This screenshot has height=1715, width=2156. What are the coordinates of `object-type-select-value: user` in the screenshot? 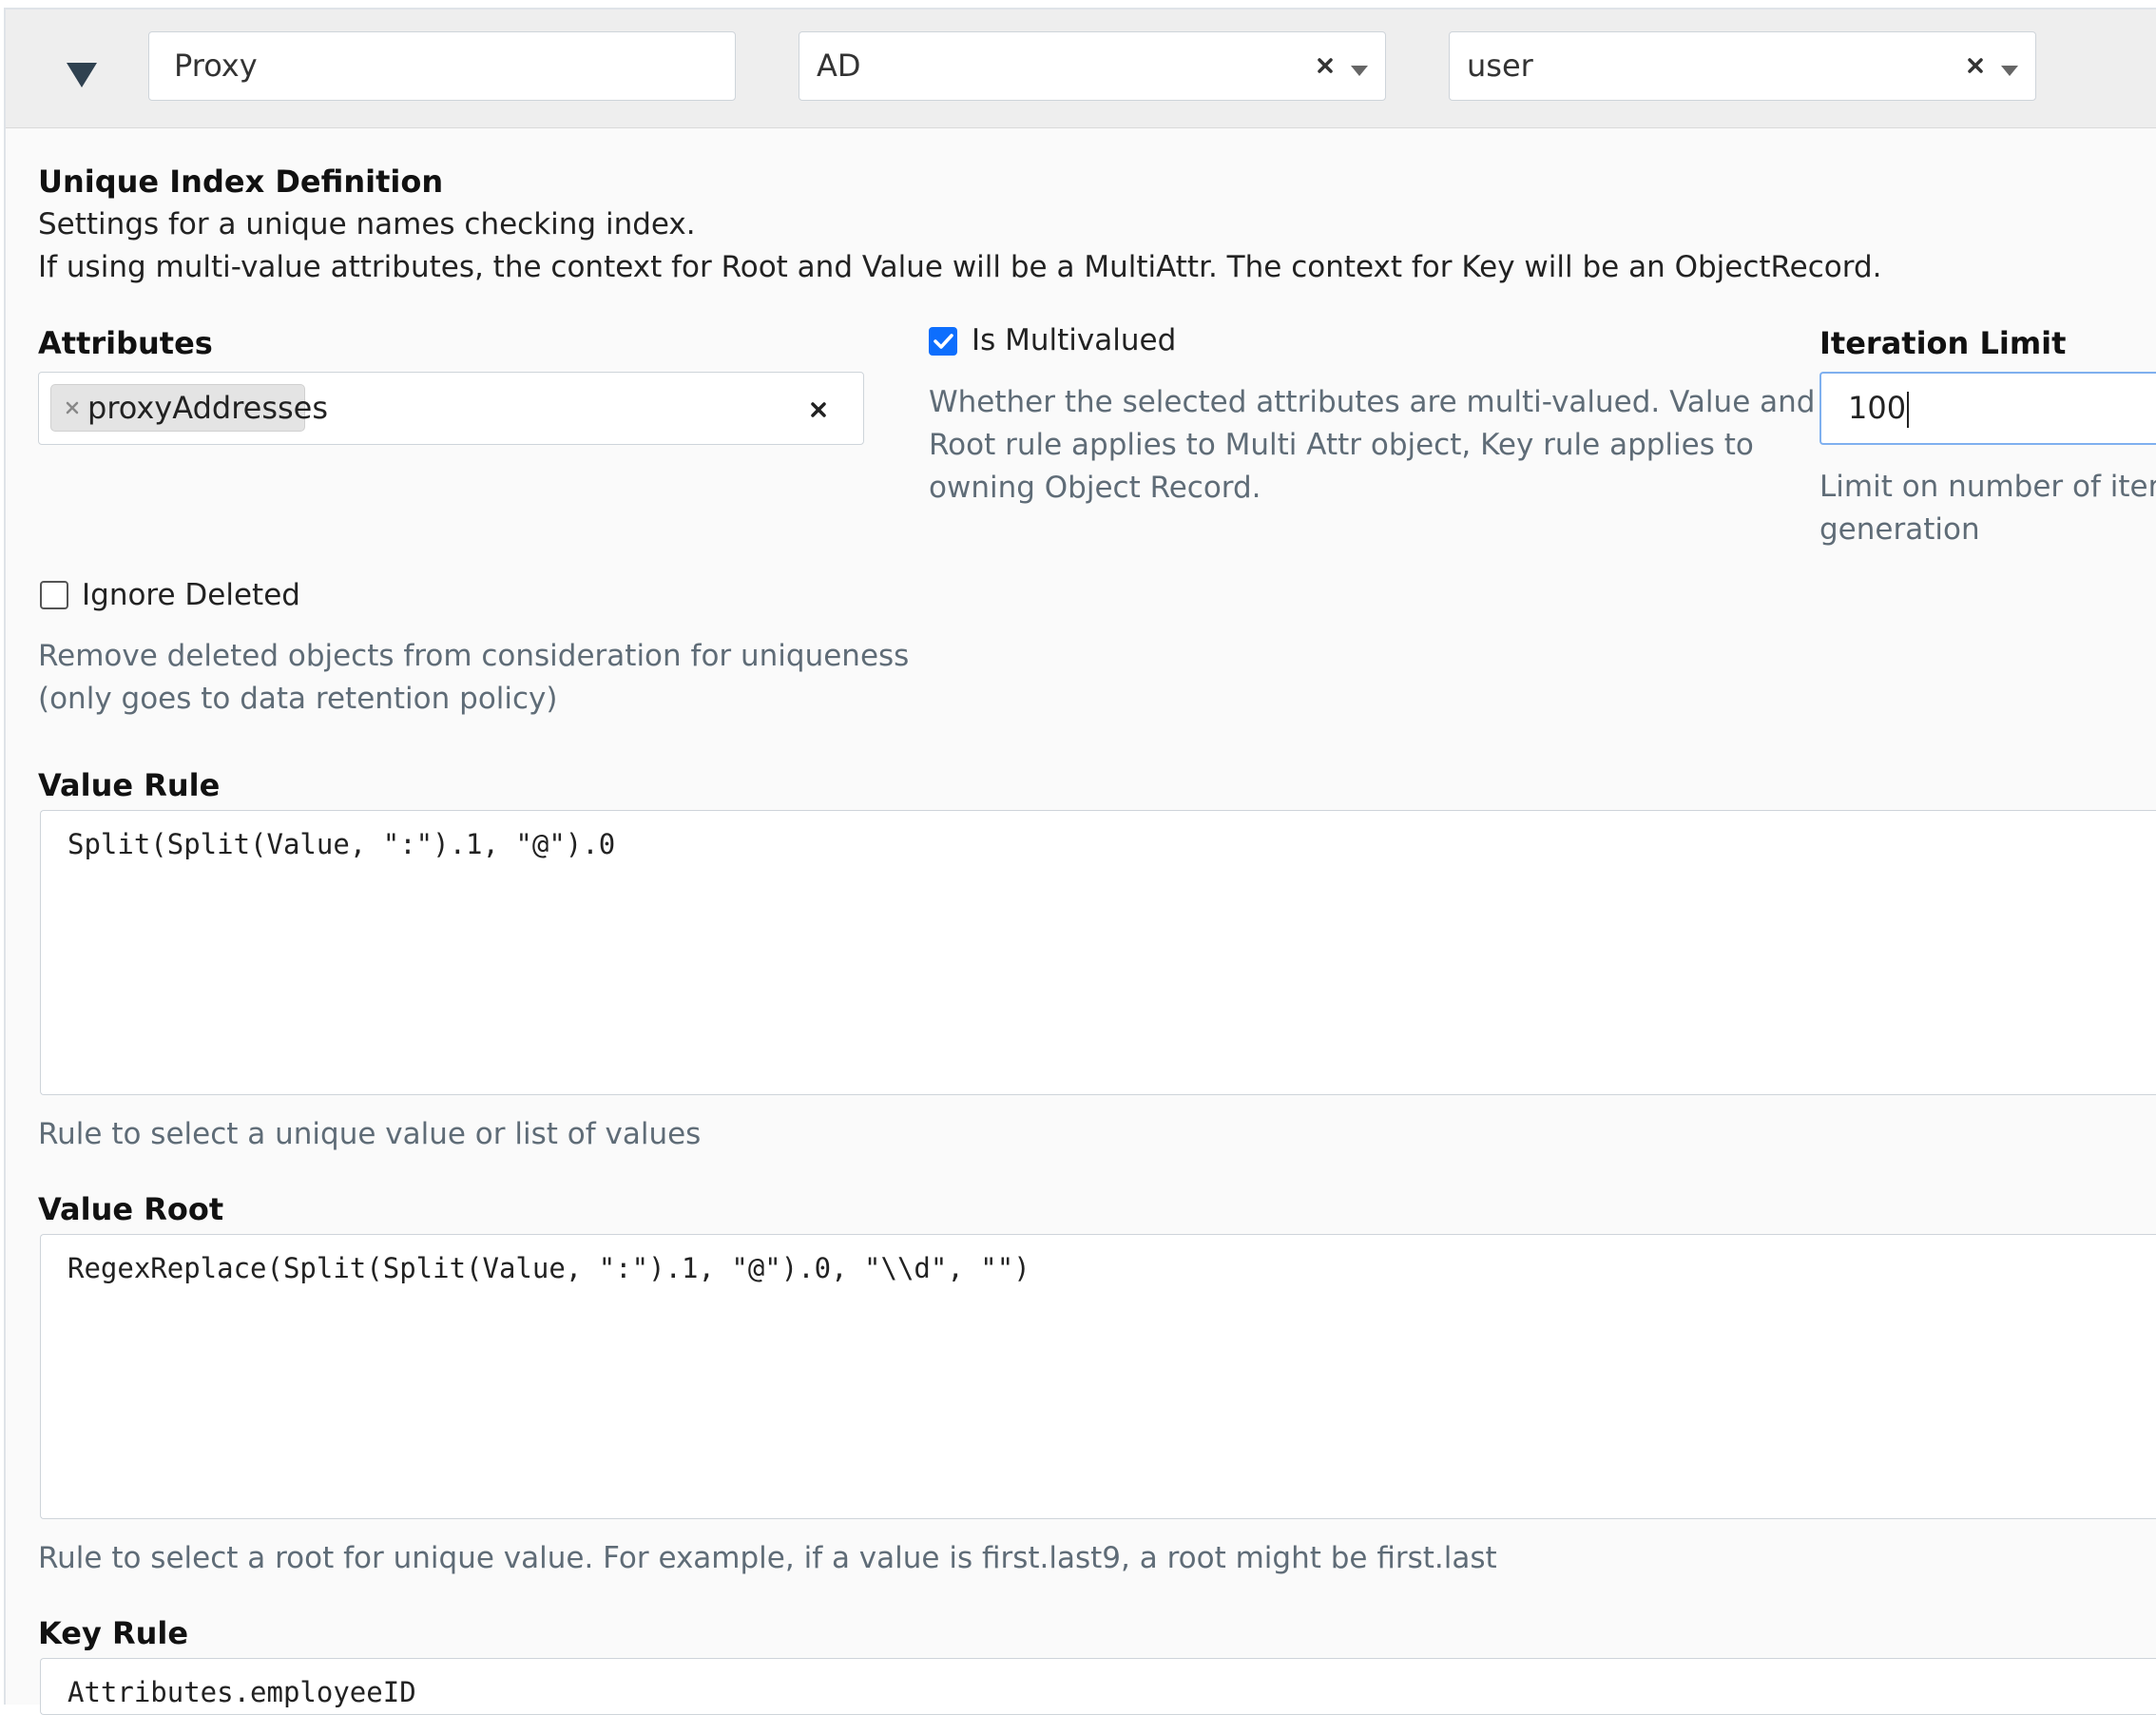 It's located at (1500, 66).